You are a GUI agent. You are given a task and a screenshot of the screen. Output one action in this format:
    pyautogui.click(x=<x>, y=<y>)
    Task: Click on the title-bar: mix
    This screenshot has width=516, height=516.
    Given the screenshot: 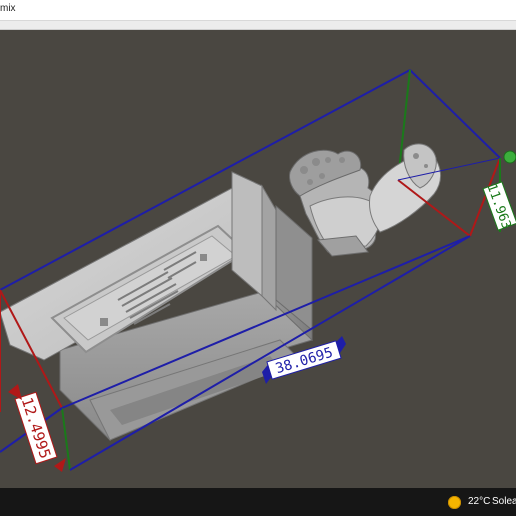 What is the action you would take?
    pyautogui.click(x=258, y=10)
    